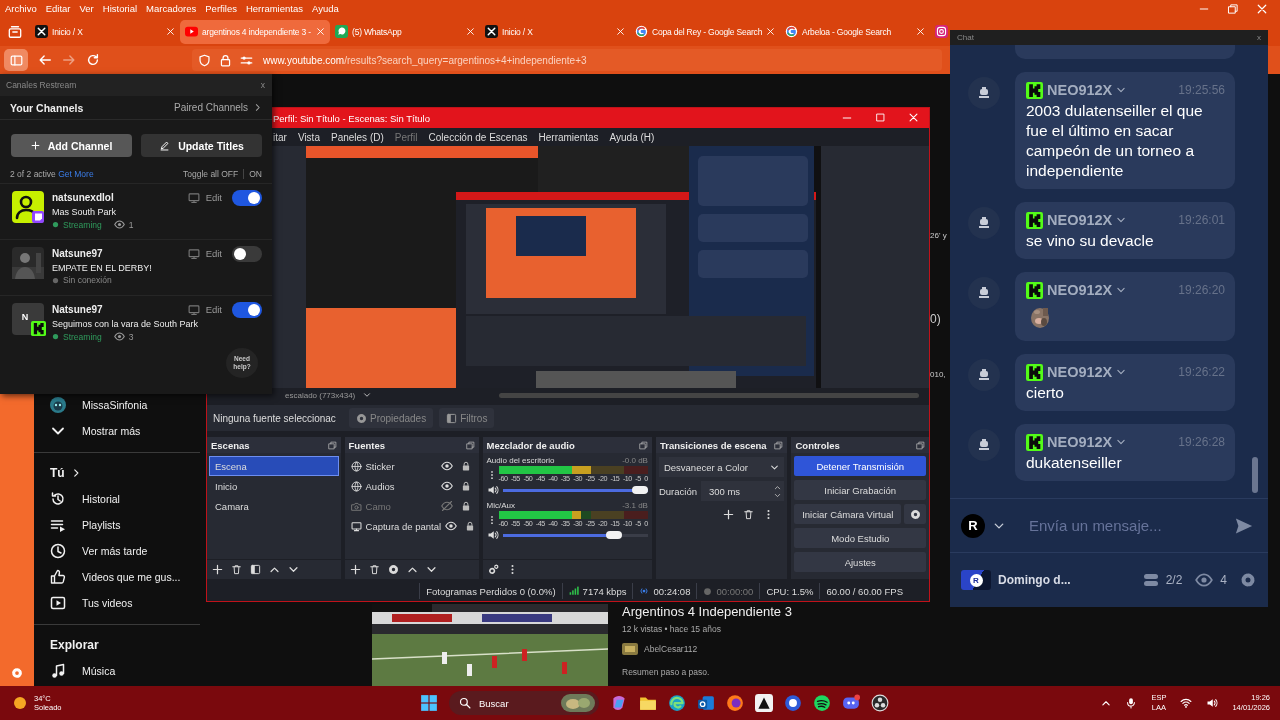 This screenshot has height=720, width=1280. I want to click on section-heading: Tú, so click(57, 473).